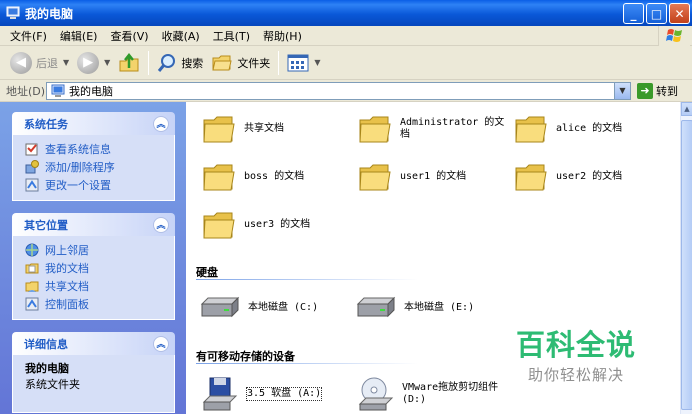  I want to click on watermark-title: 百科全说, so click(576, 345).